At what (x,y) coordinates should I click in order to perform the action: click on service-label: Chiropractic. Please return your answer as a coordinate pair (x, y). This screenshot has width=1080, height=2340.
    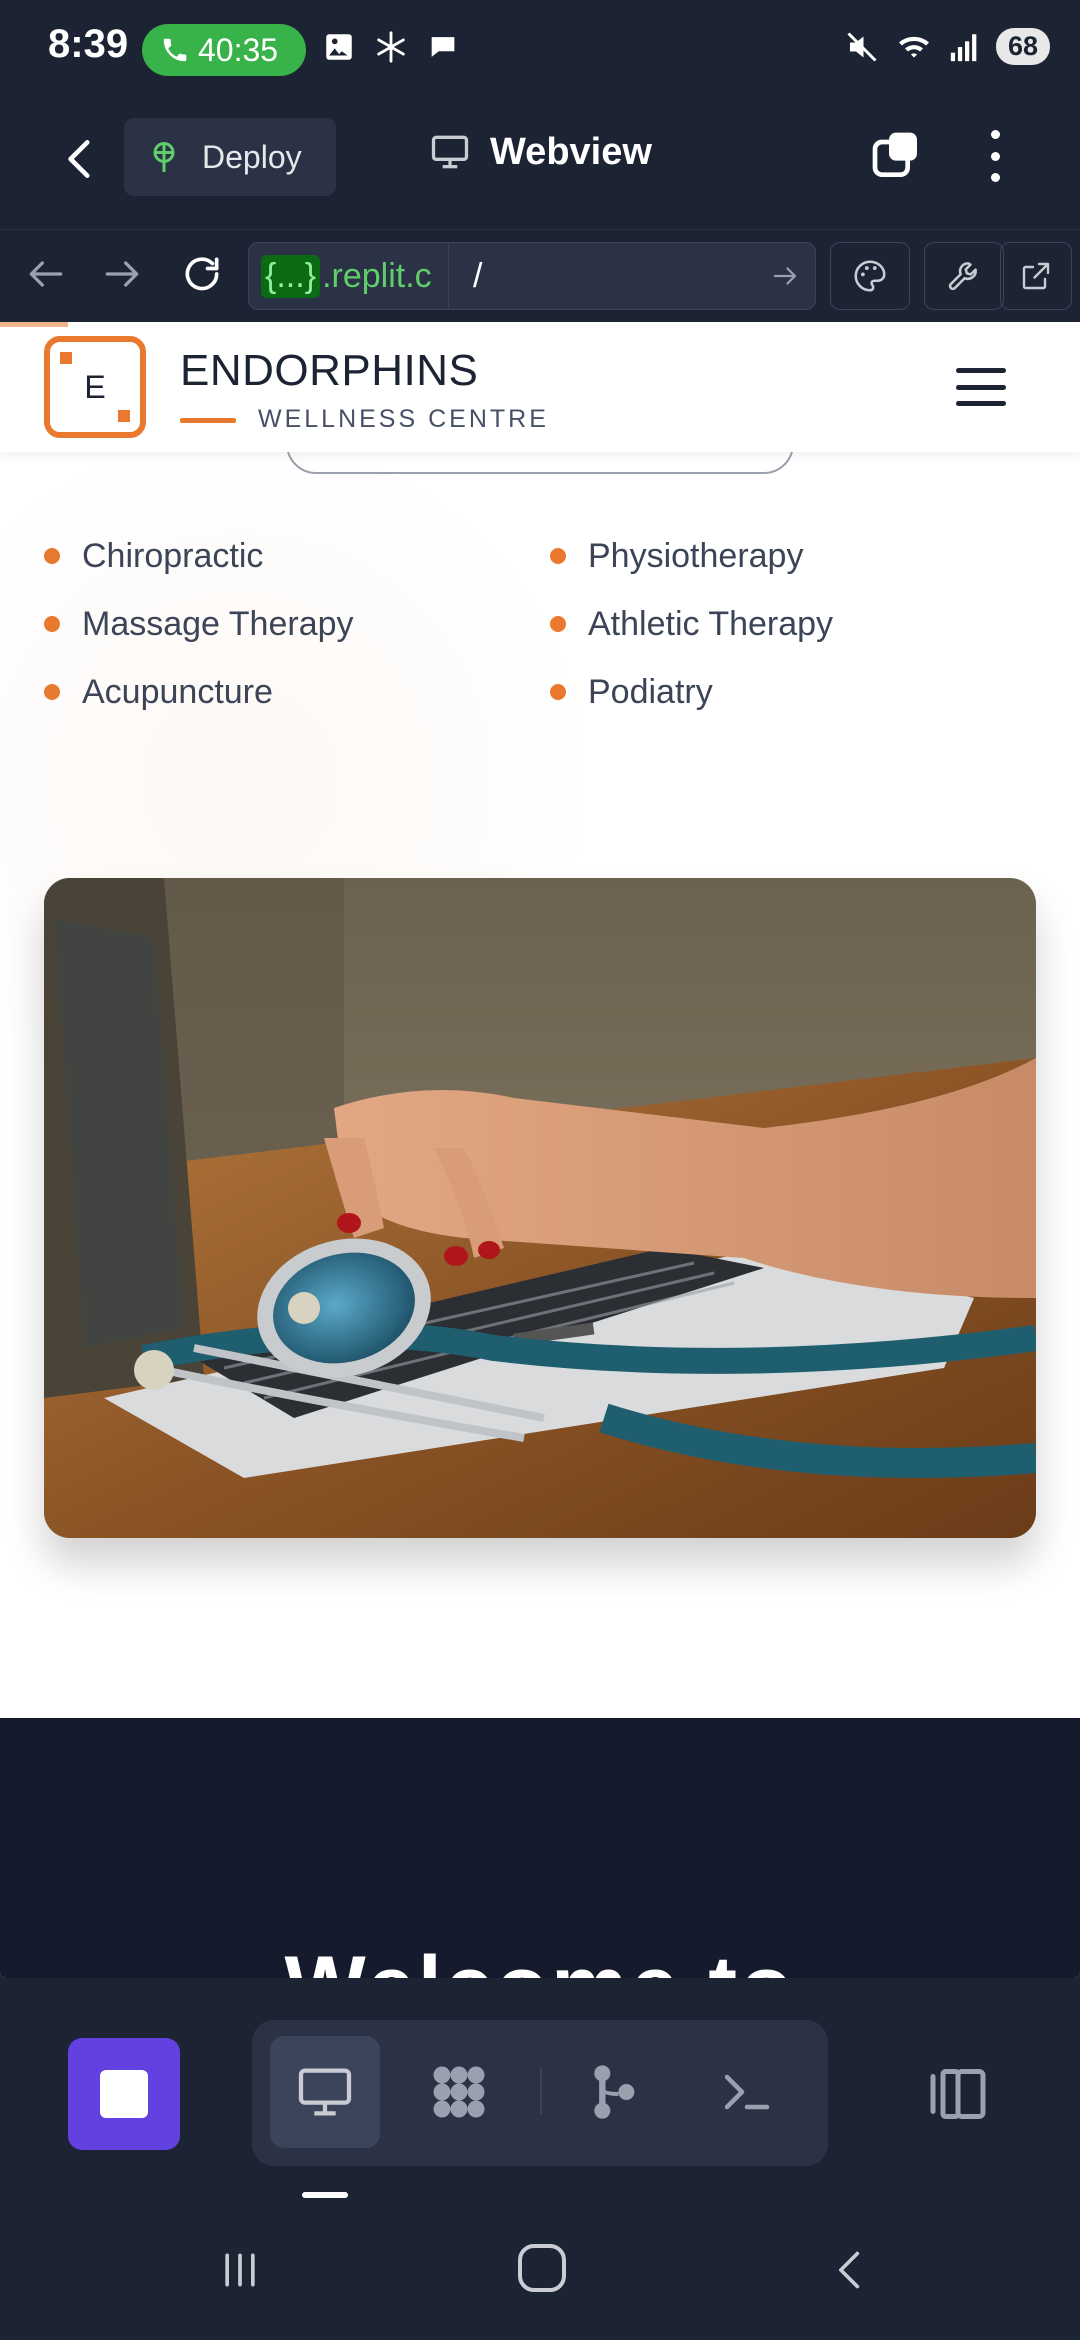
    Looking at the image, I should click on (173, 555).